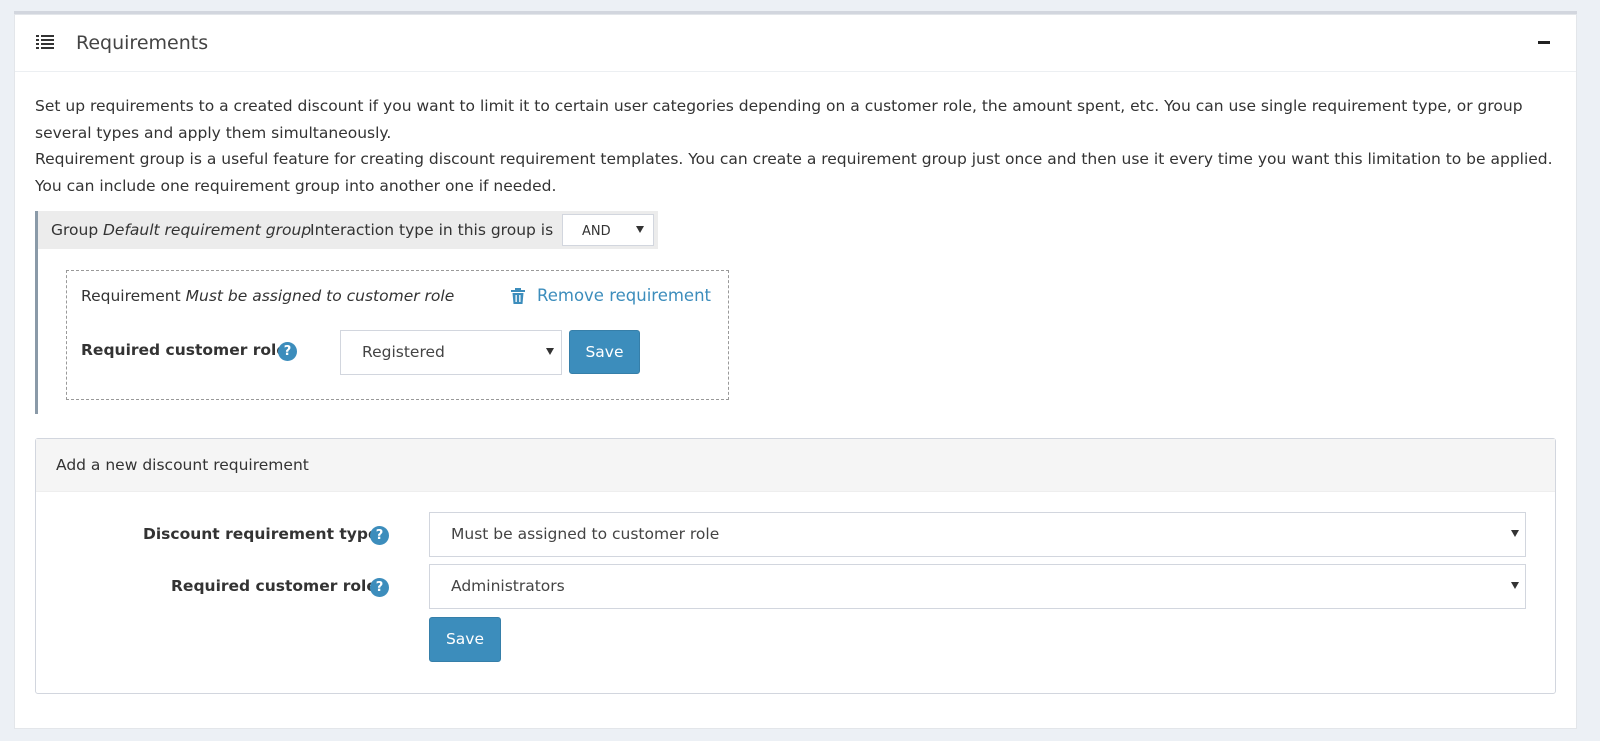 This screenshot has width=1600, height=741. Describe the element at coordinates (432, 230) in the screenshot. I see `interaction-type-label: Interaction type in this group is` at that location.